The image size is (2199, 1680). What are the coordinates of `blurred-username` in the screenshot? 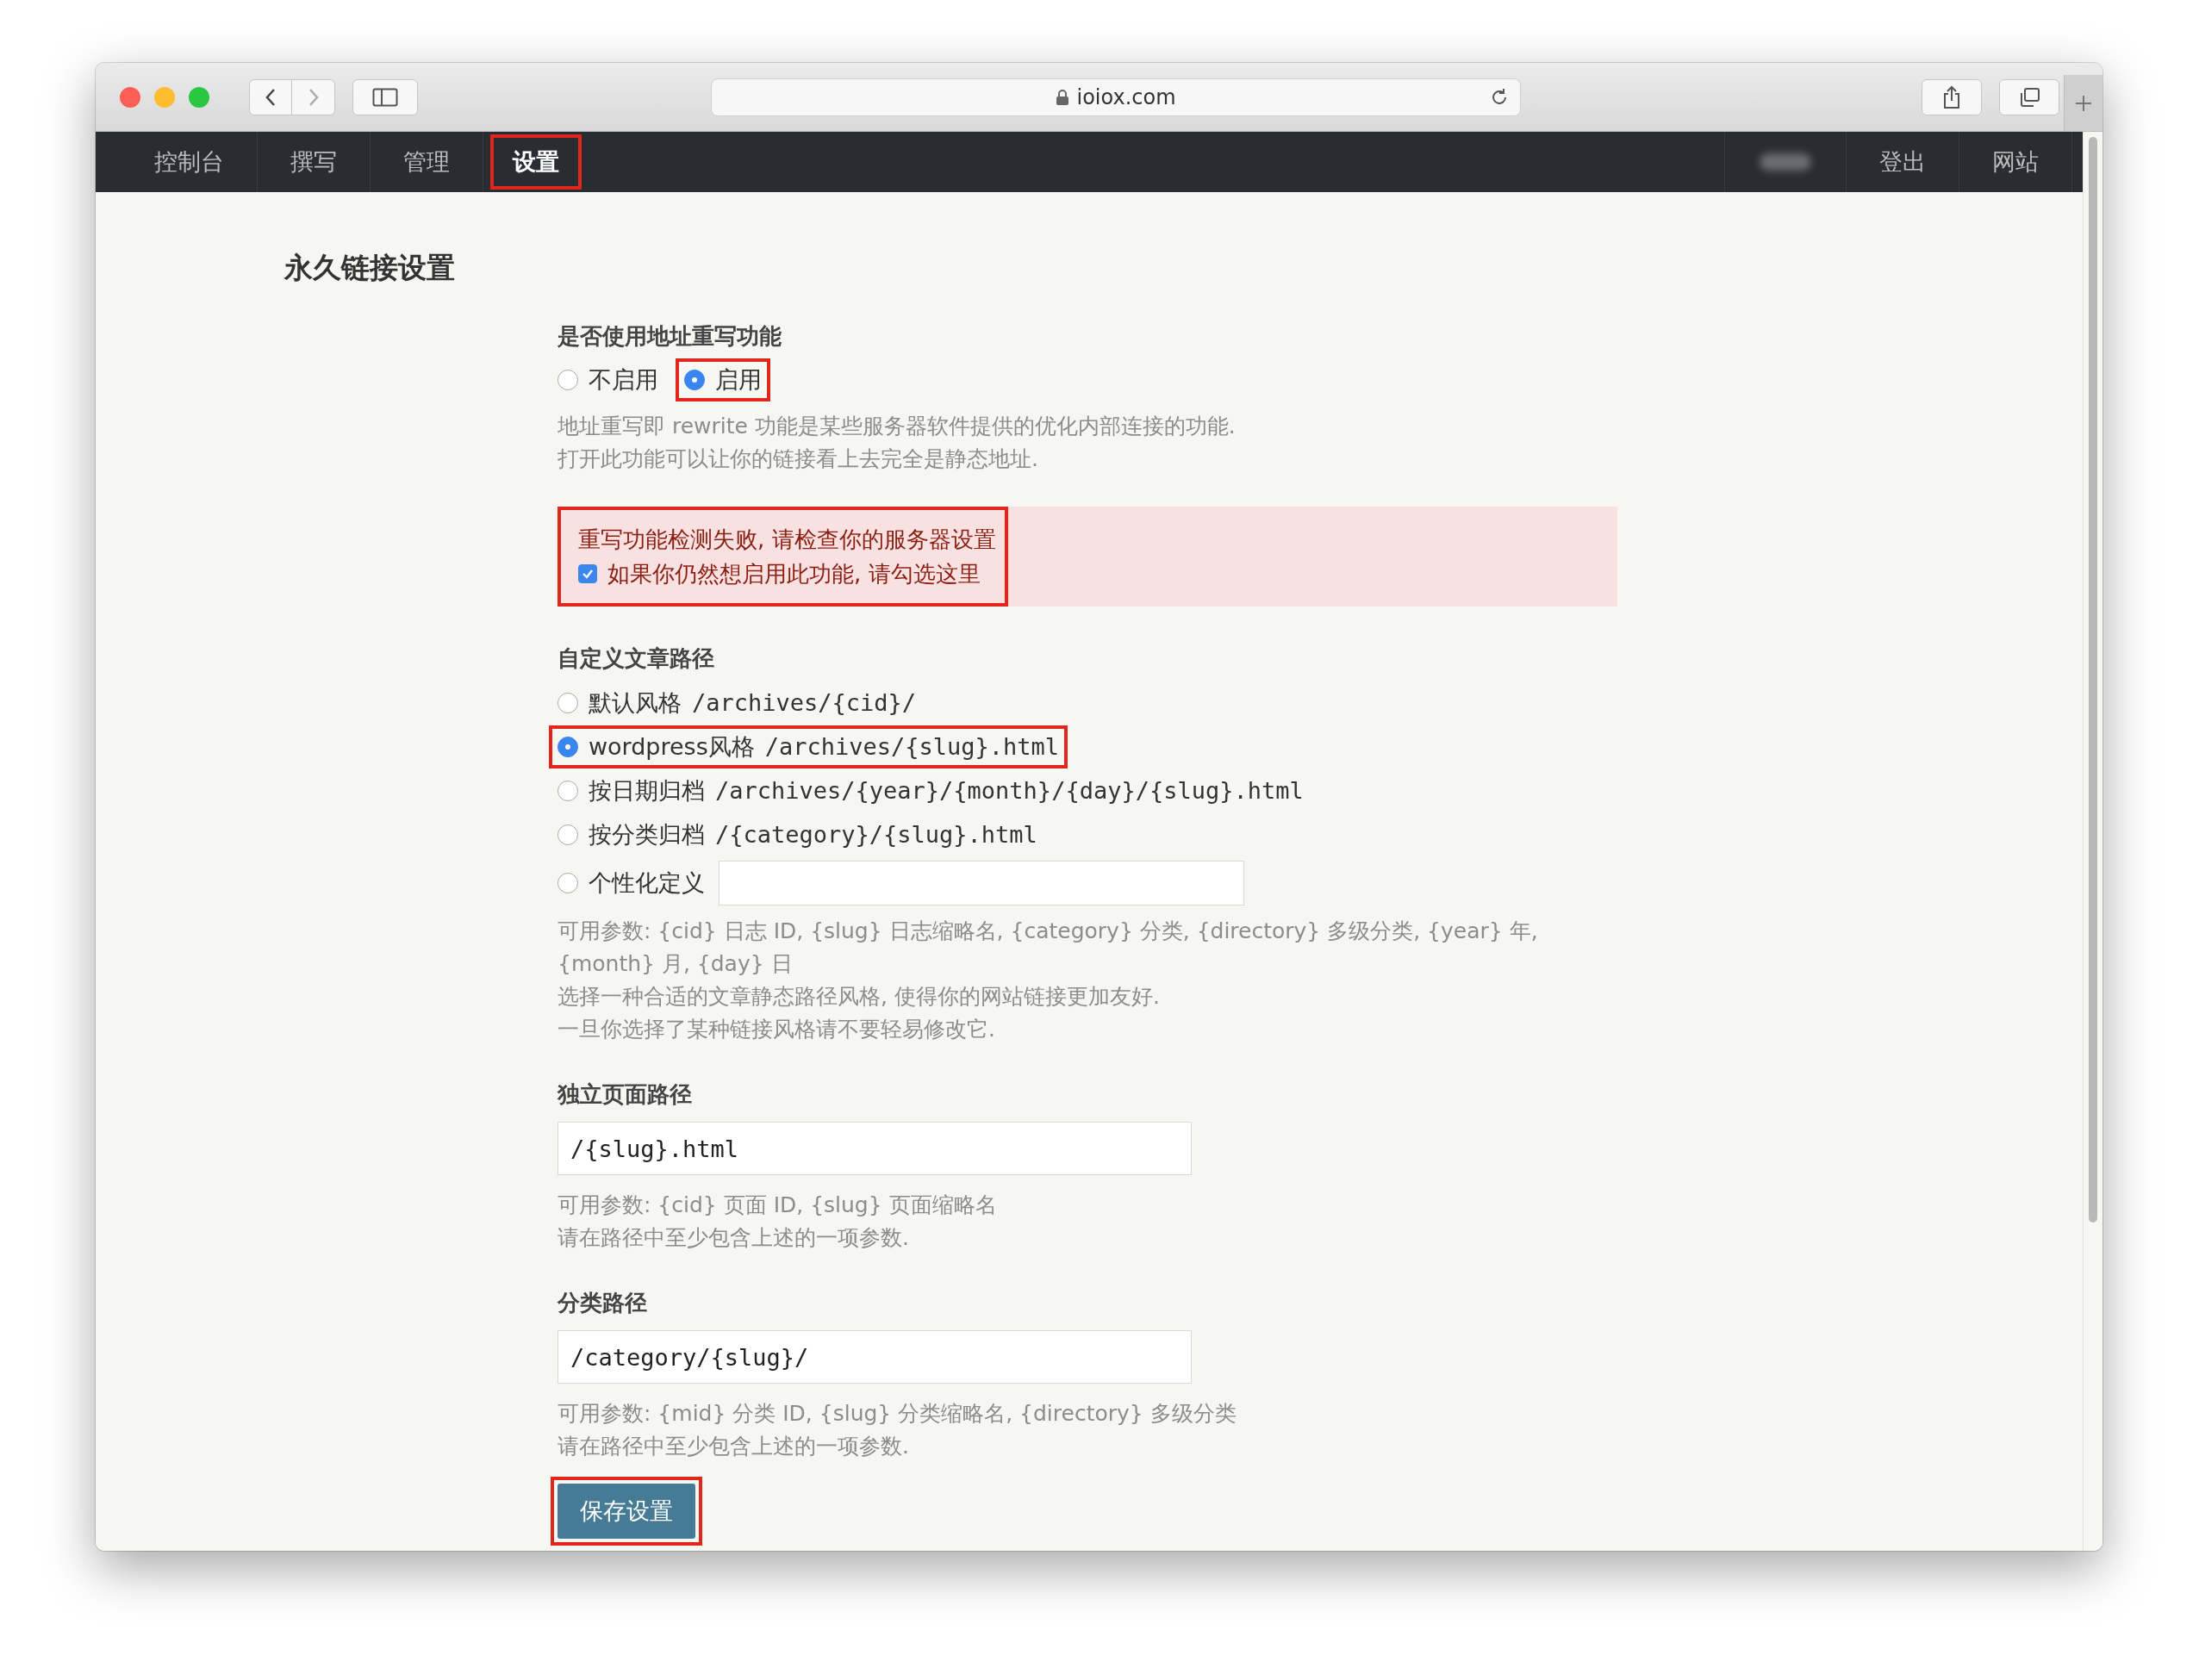 It's located at (1785, 162).